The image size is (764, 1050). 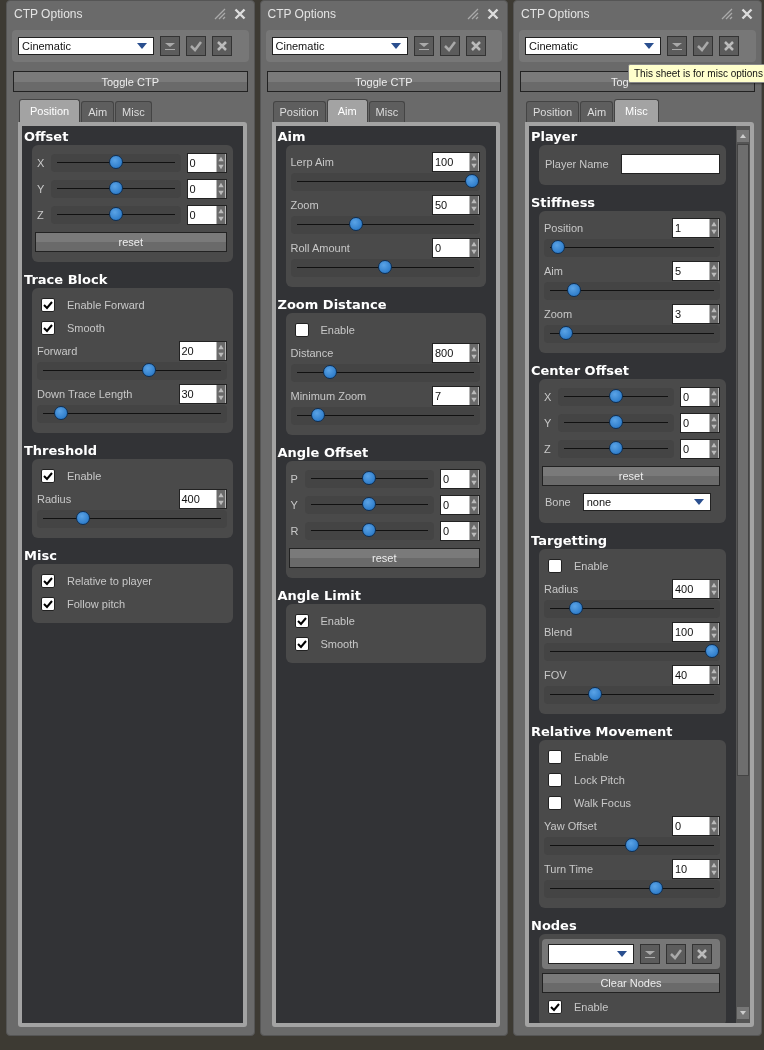 What do you see at coordinates (41, 555) in the screenshot?
I see `section-heading: Misc` at bounding box center [41, 555].